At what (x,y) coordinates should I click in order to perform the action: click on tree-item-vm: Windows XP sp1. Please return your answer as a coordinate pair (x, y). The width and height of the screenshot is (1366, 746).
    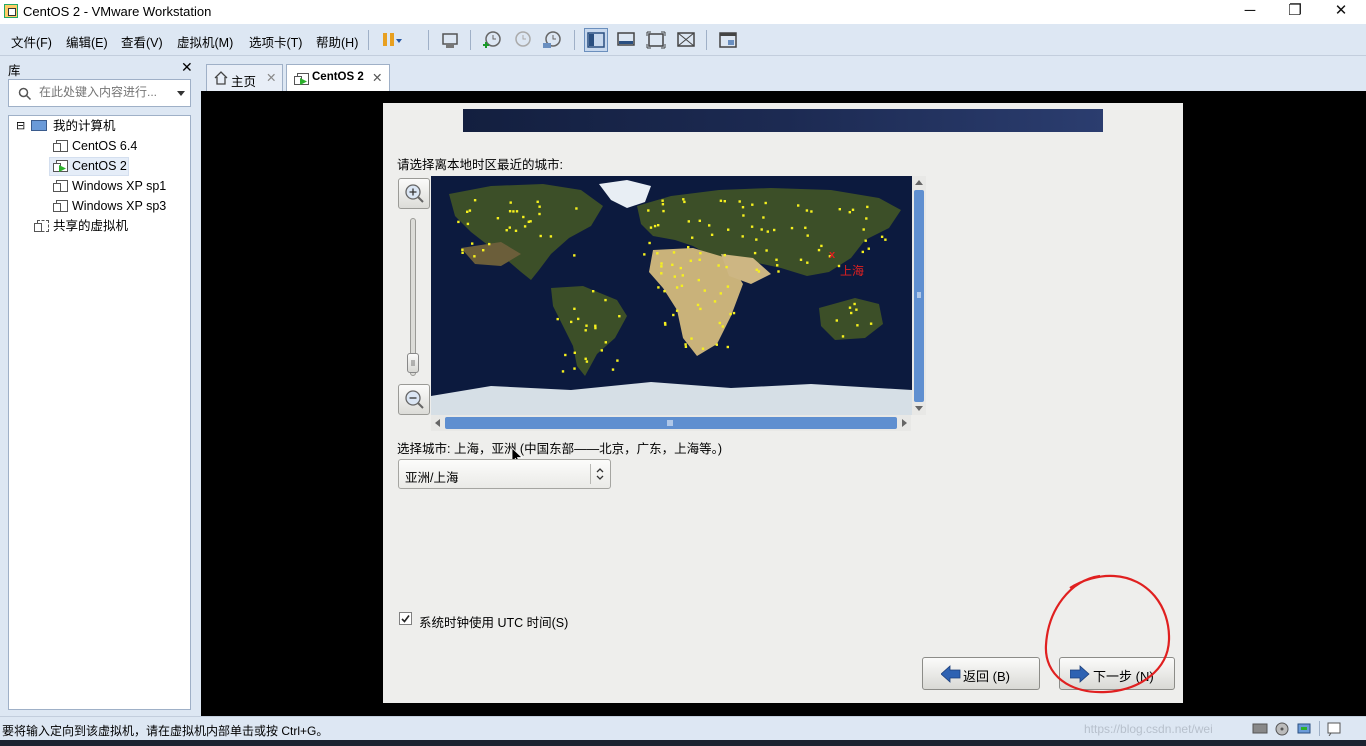
    Looking at the image, I should click on (119, 186).